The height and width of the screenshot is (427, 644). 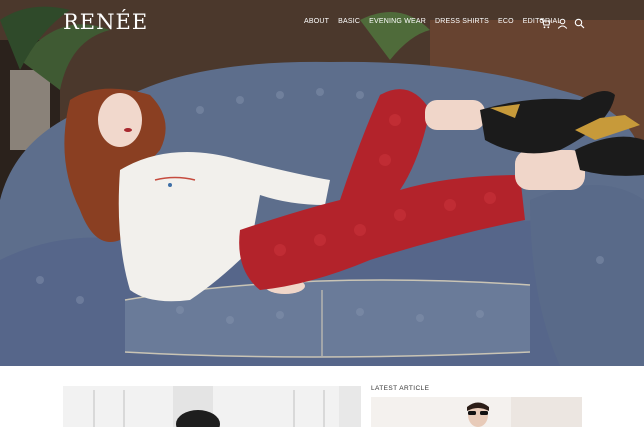 I want to click on latest-article-photo, so click(x=476, y=412).